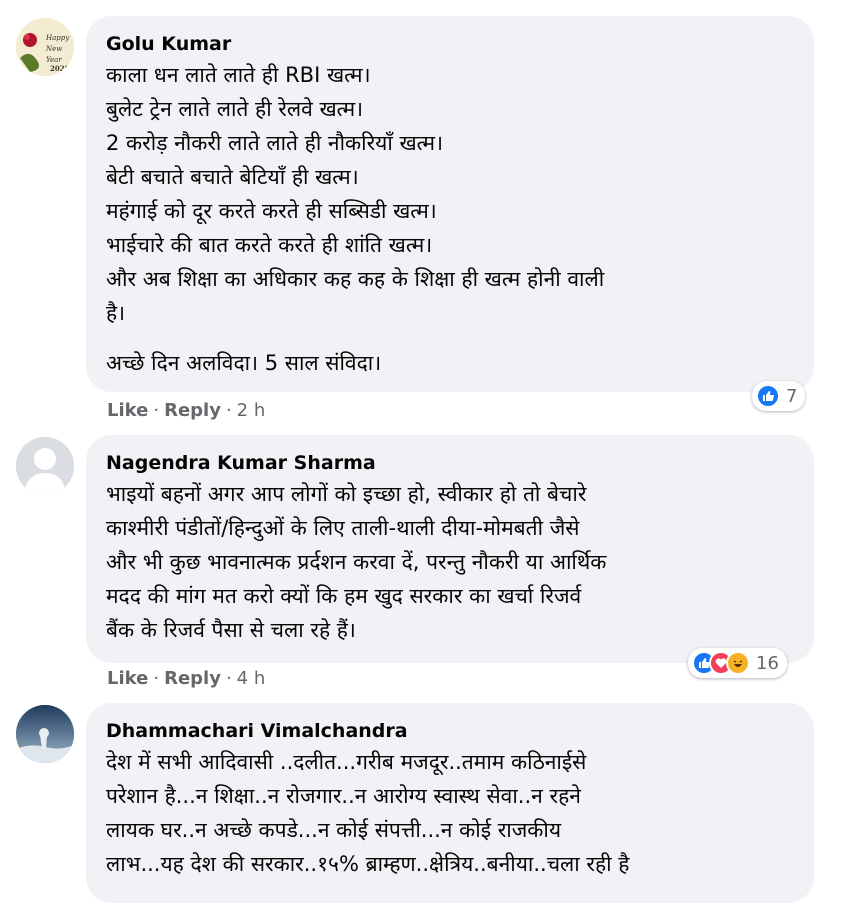  I want to click on comment-text-line: बुलेट ट्रेन लाते लाते ही रेलवे खत्म।, so click(235, 109).